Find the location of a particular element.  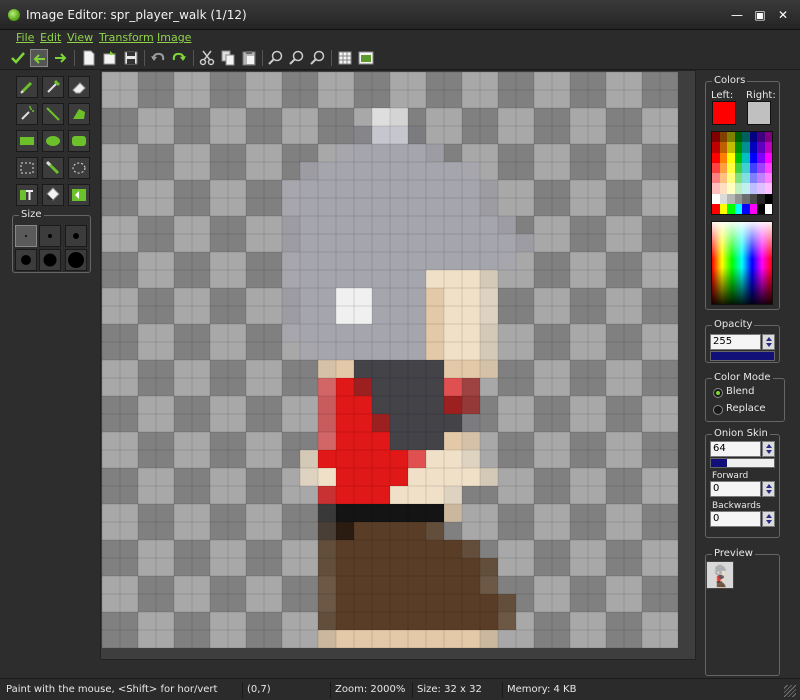

zoom-out-icon is located at coordinates (318, 58).